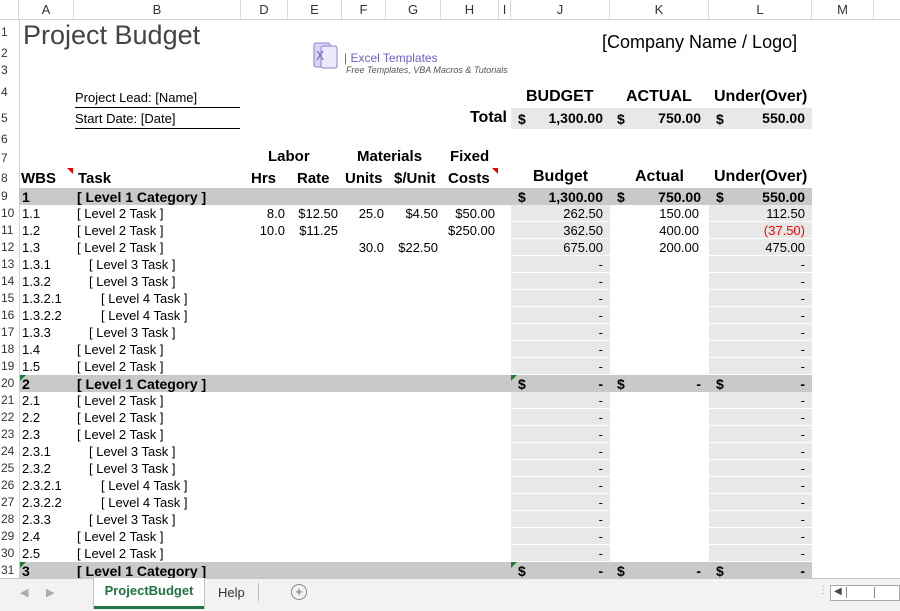  What do you see at coordinates (843, 9) in the screenshot?
I see `column-header-M: M` at bounding box center [843, 9].